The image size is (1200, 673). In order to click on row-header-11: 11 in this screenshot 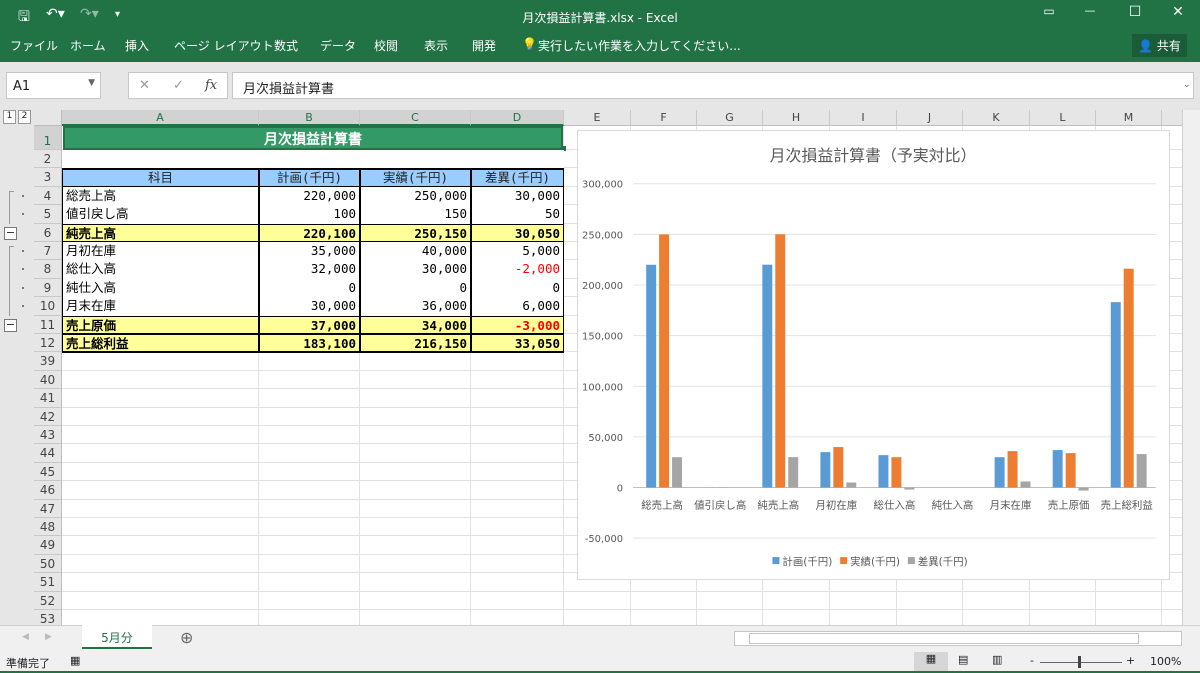, I will do `click(48, 324)`.